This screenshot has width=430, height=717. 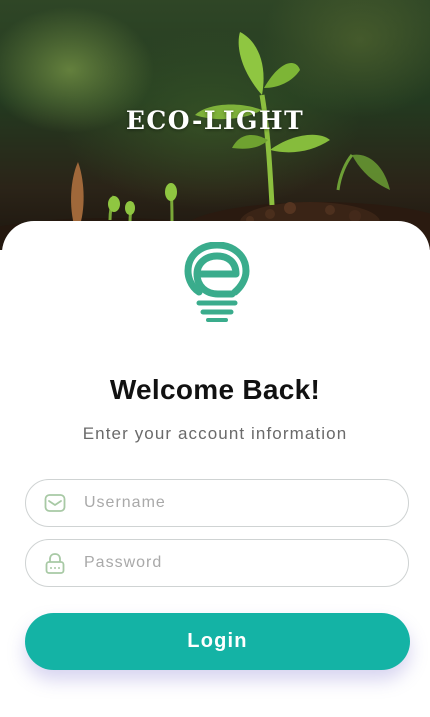 I want to click on welcome-subtitle: Enter your account information, so click(x=215, y=433).